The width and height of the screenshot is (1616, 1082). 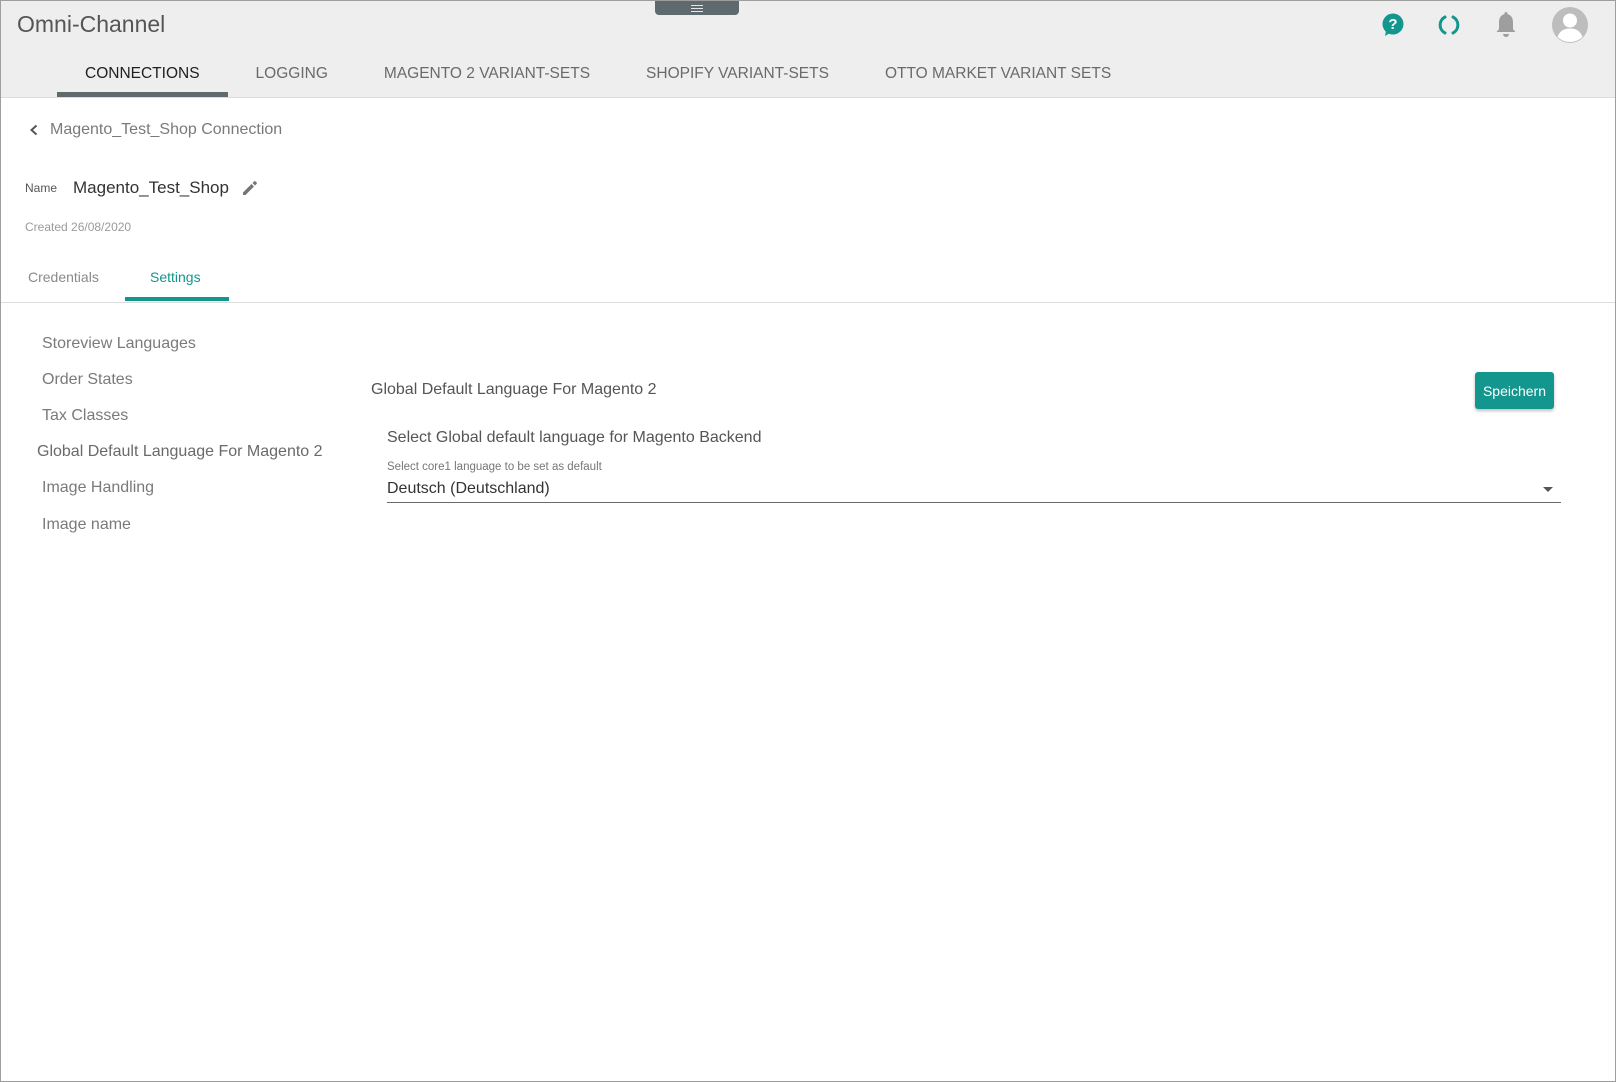 I want to click on bell-icon, so click(x=1506, y=24).